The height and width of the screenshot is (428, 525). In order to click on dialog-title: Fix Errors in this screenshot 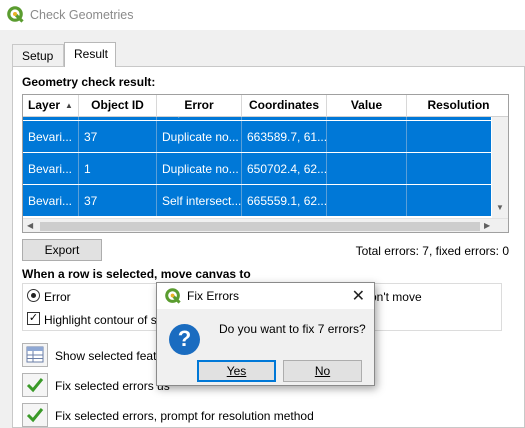, I will do `click(213, 296)`.